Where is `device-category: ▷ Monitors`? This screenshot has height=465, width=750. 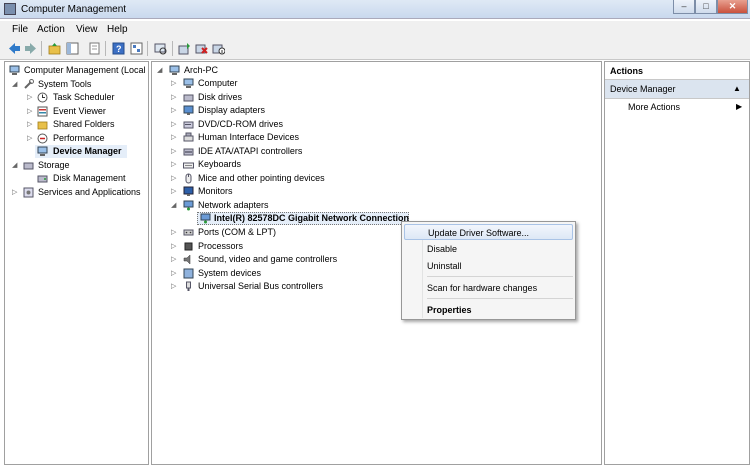
device-category: ▷ Monitors is located at coordinates (302, 191).